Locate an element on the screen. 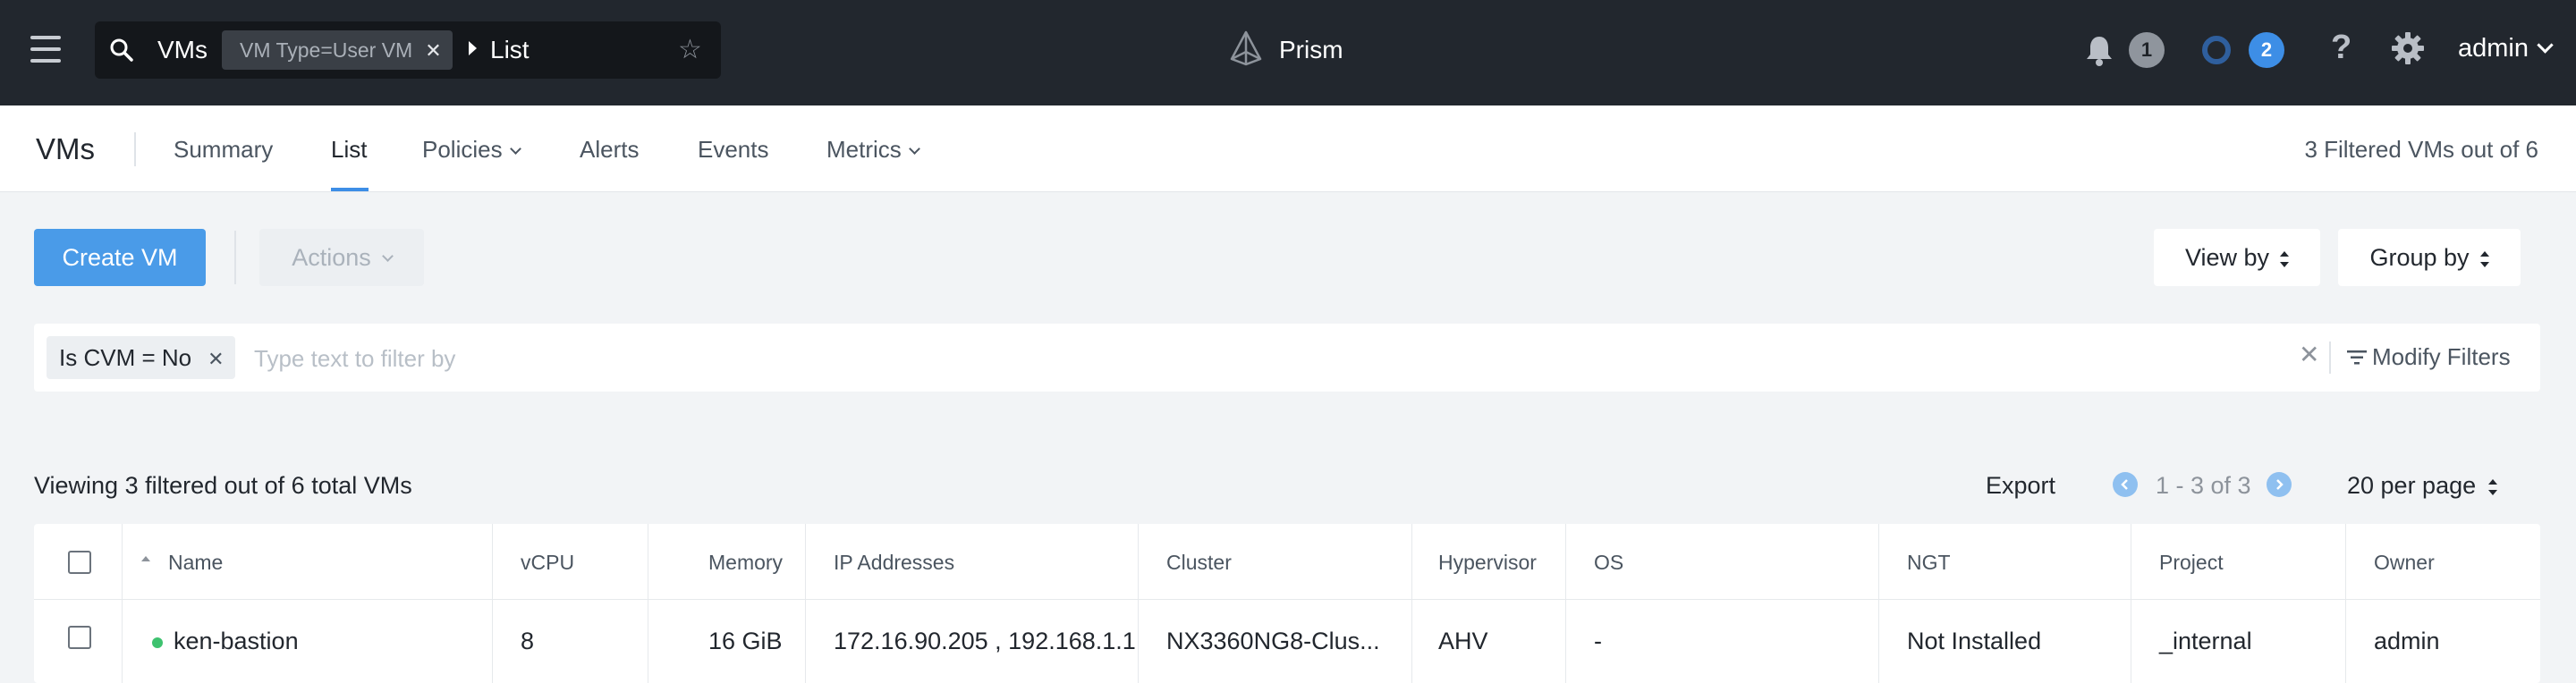  bell-icon is located at coordinates (2099, 50).